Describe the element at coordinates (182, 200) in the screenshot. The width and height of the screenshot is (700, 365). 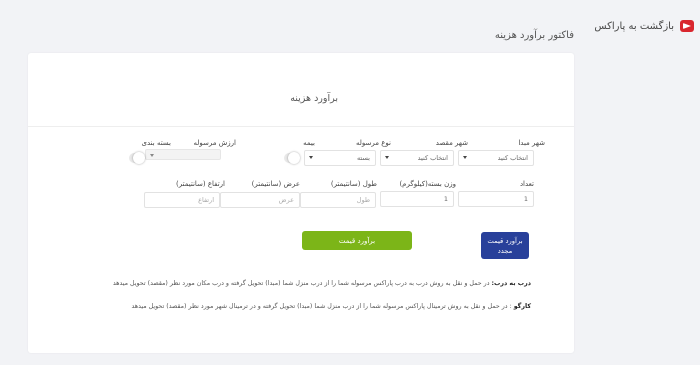
I see `height-input: ارتفاع` at that location.